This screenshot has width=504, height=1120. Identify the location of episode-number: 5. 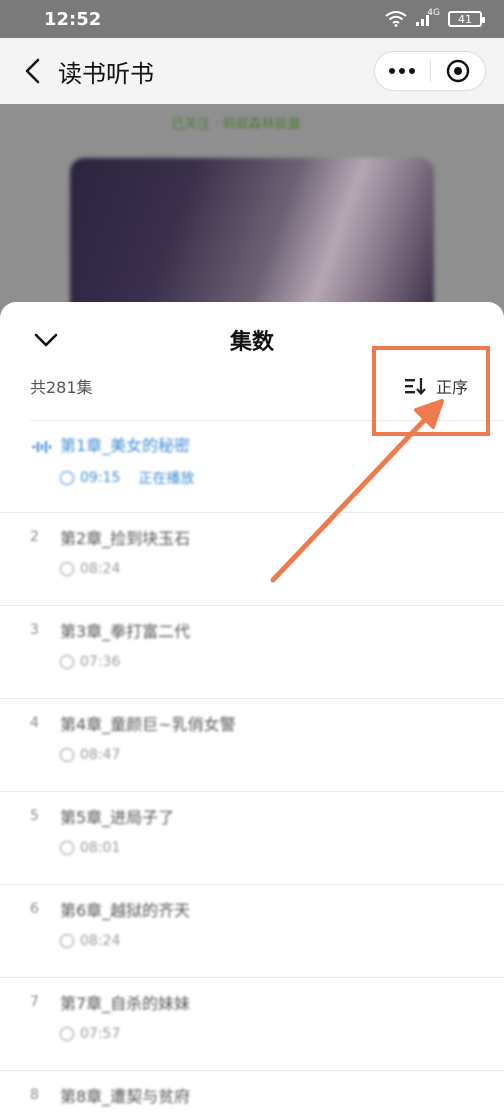
(34, 816).